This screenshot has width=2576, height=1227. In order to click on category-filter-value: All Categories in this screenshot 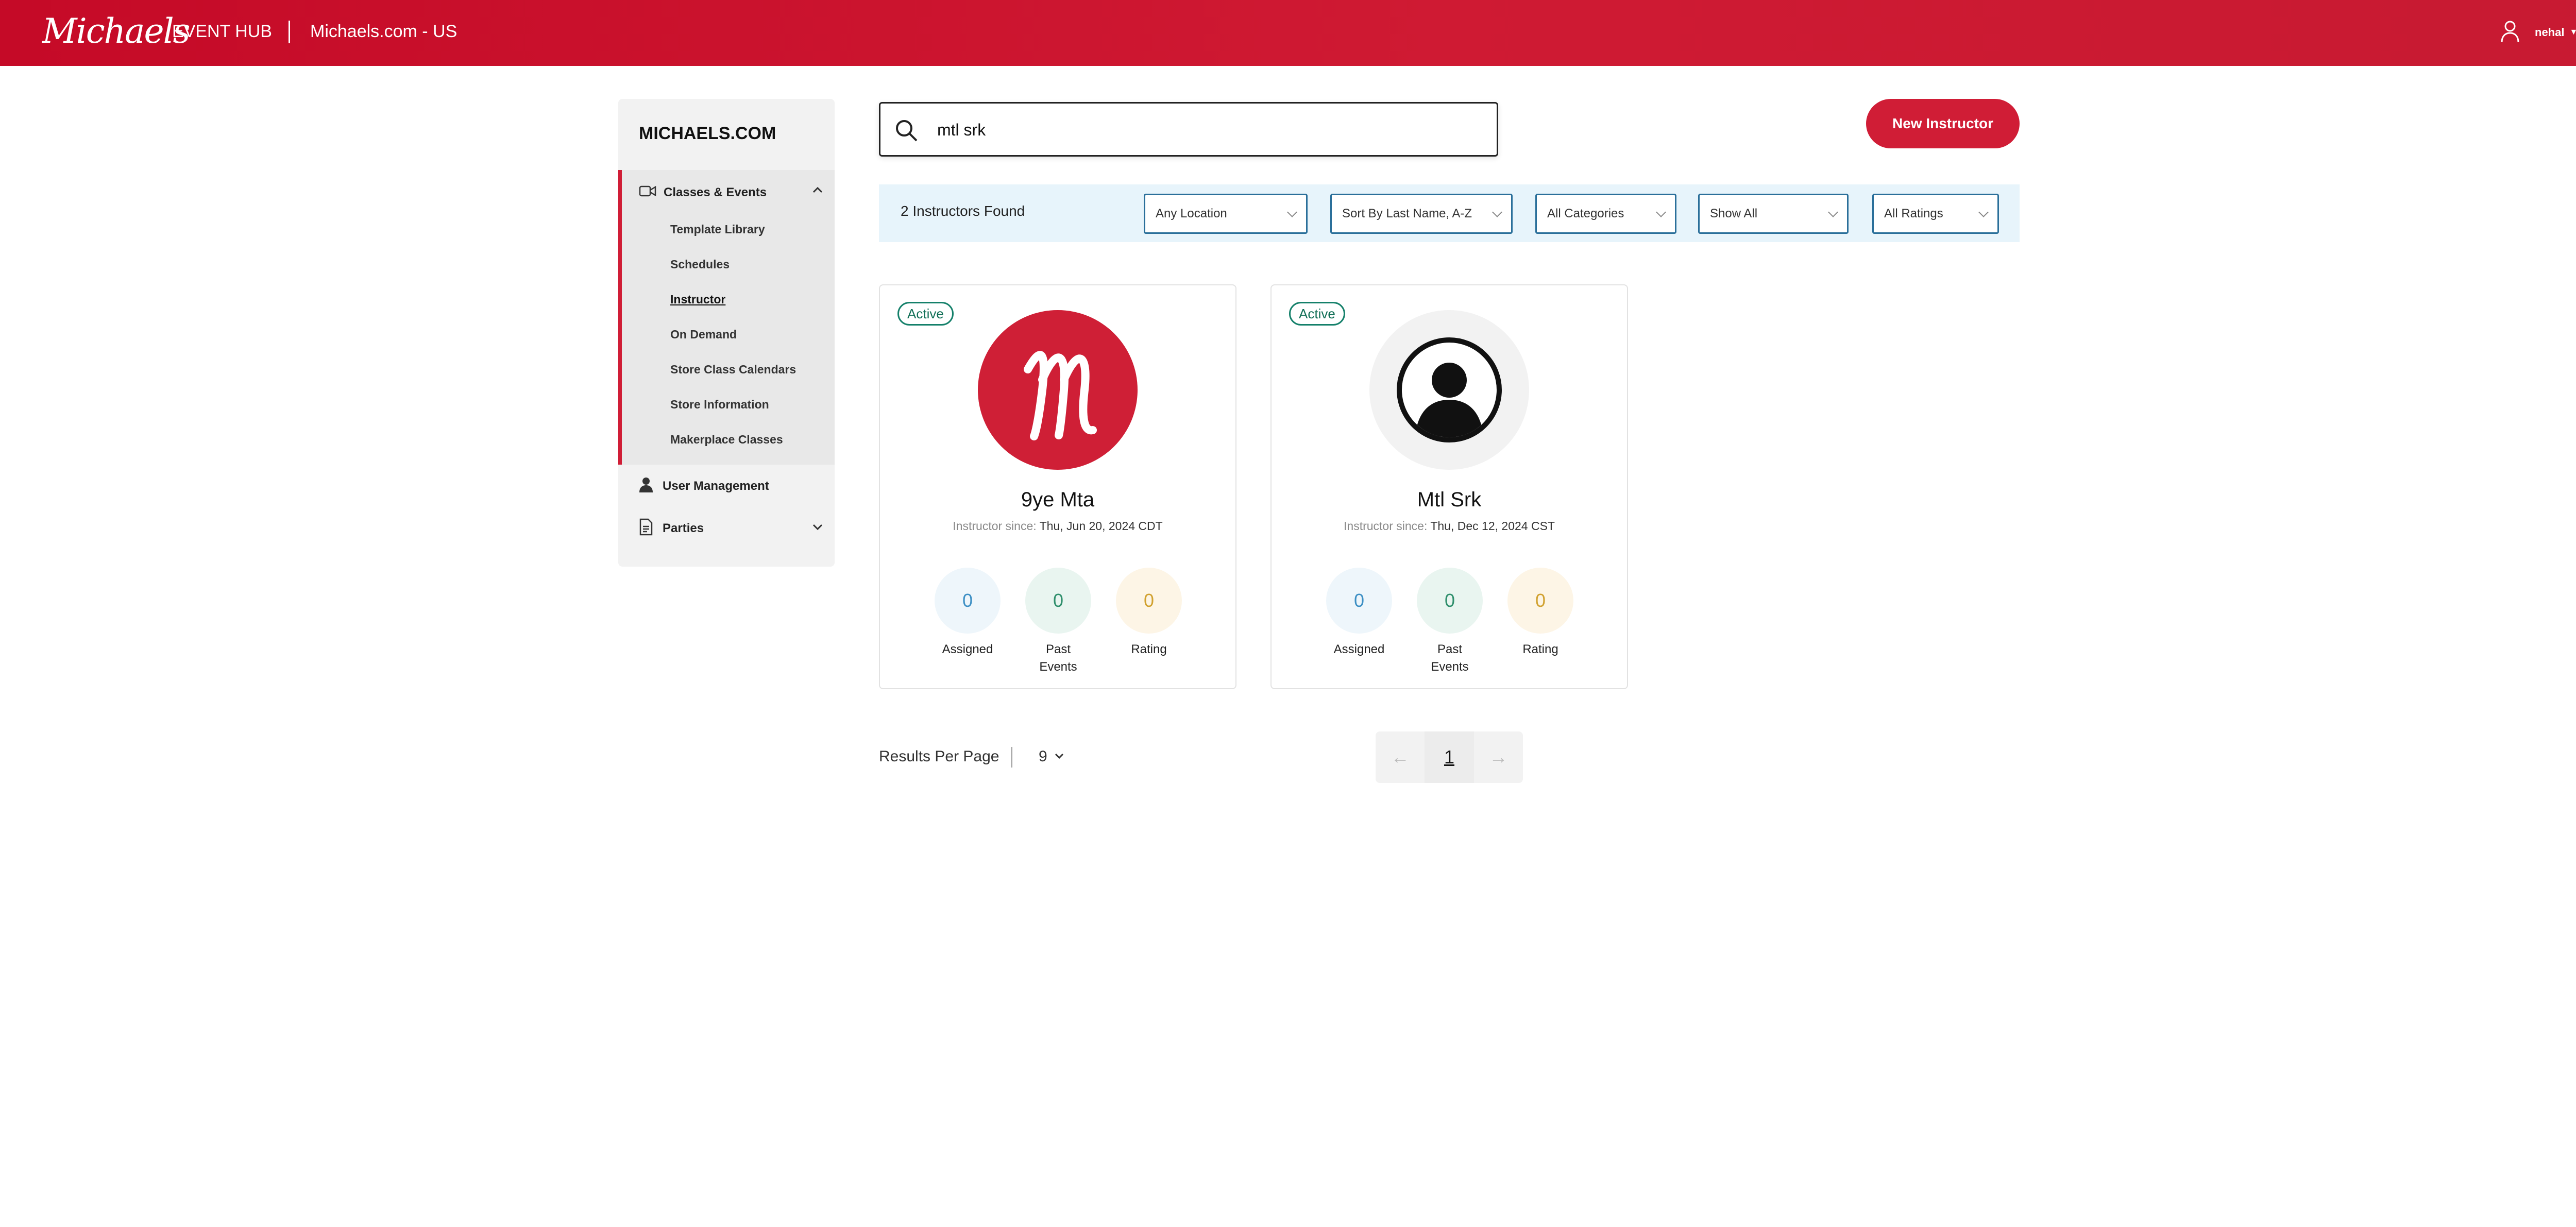, I will do `click(1585, 213)`.